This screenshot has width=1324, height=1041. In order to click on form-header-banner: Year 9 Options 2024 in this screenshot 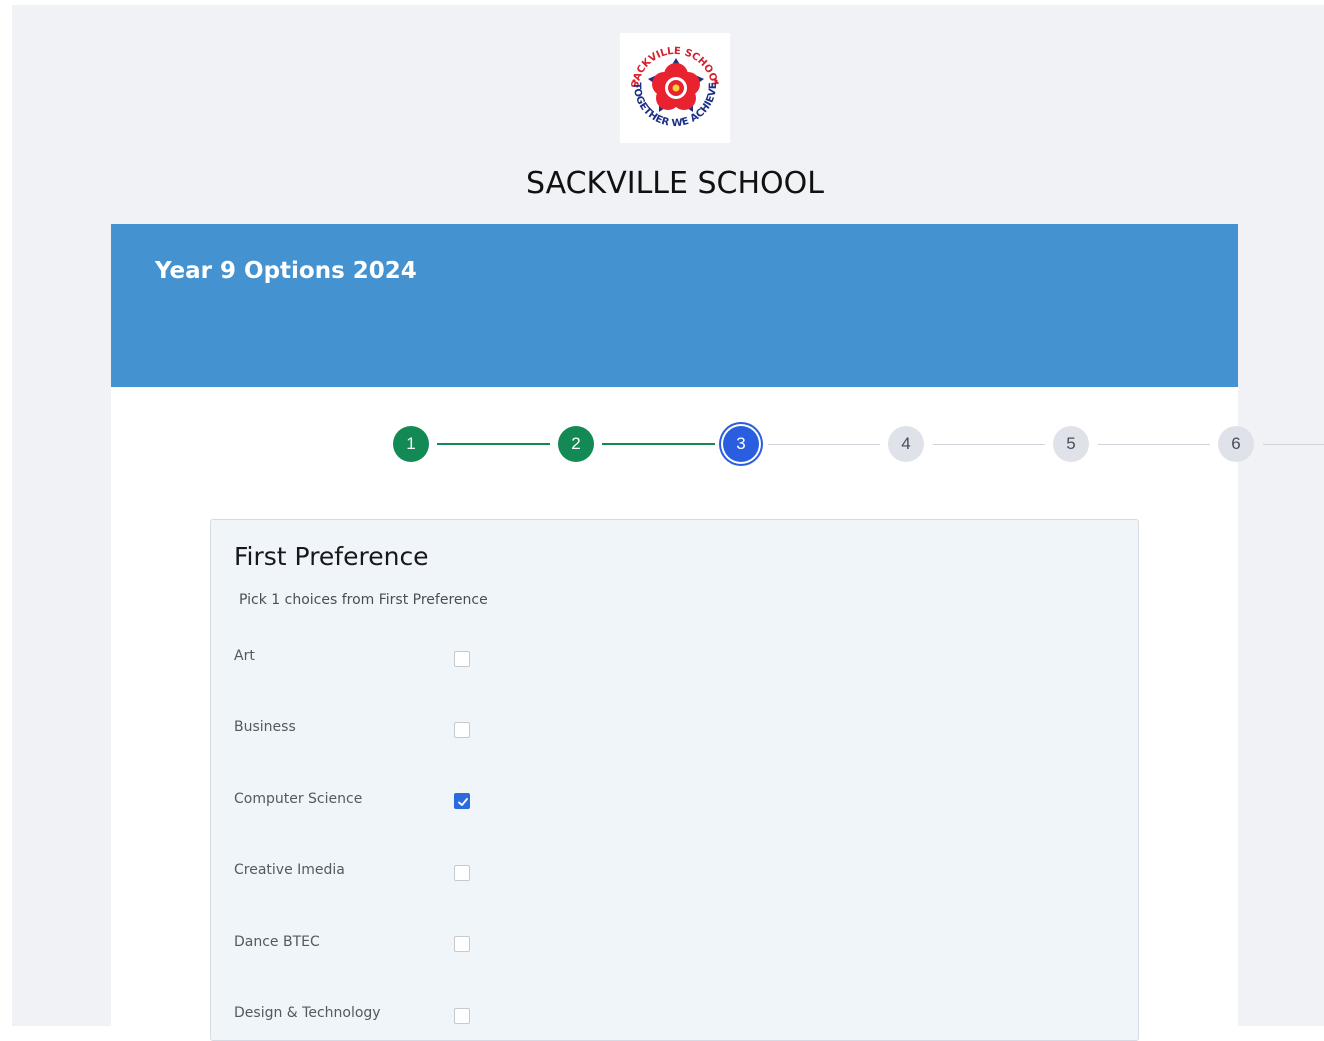, I will do `click(674, 305)`.